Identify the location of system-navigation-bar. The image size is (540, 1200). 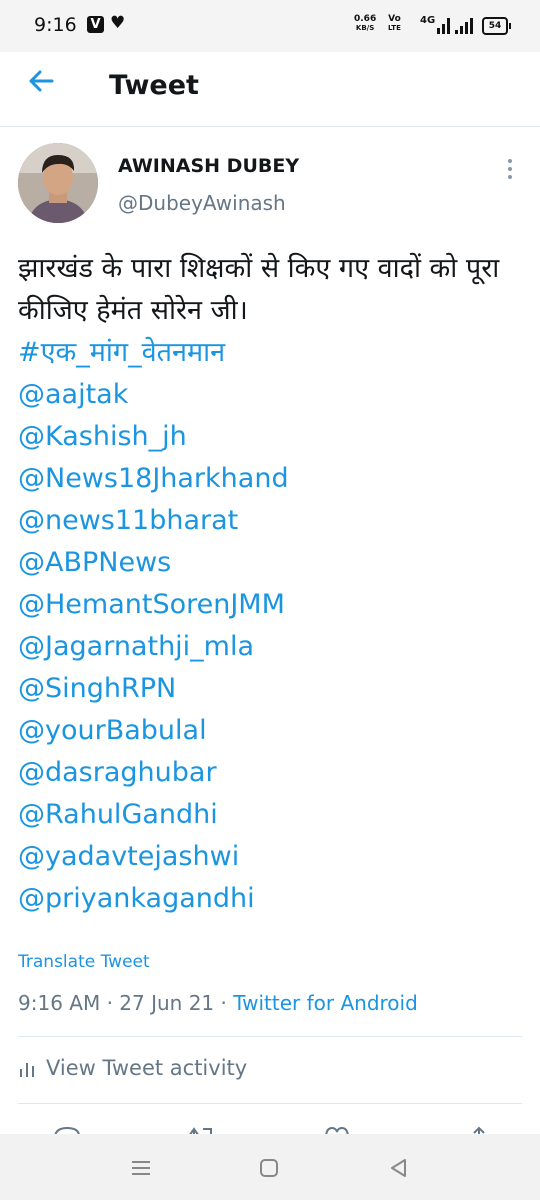
(270, 1167).